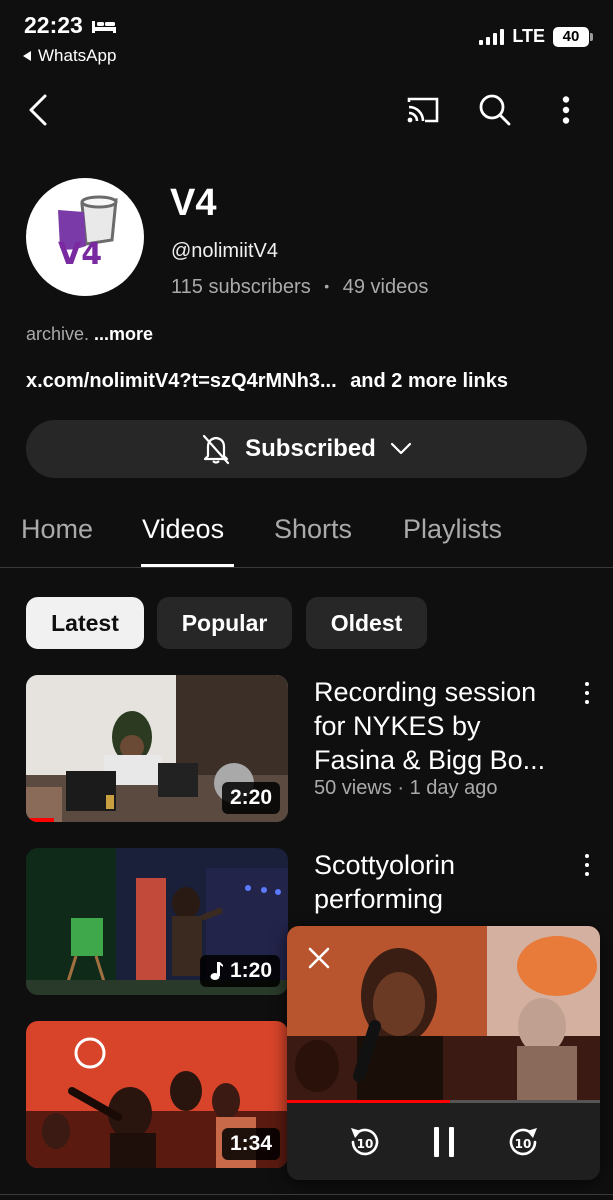 The image size is (613, 1200). What do you see at coordinates (77, 55) in the screenshot?
I see `back-app-label: WhatsApp` at bounding box center [77, 55].